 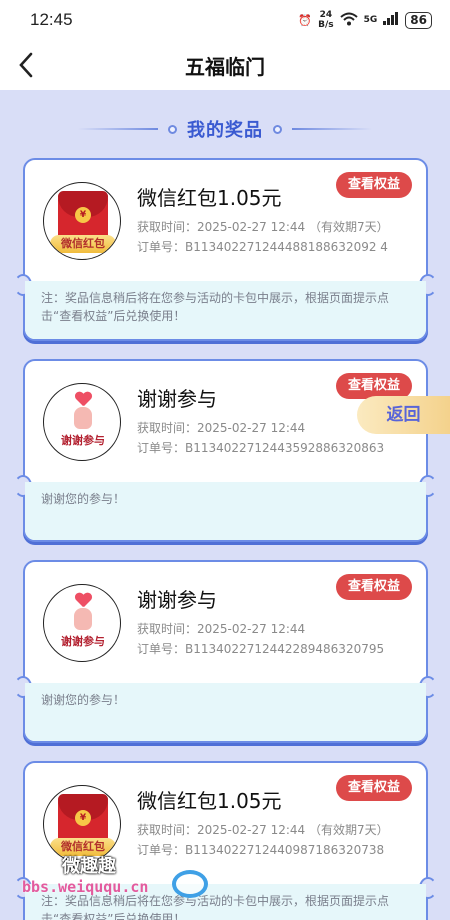 I want to click on watermark-url: bbs.weiququ.cn, so click(x=85, y=887).